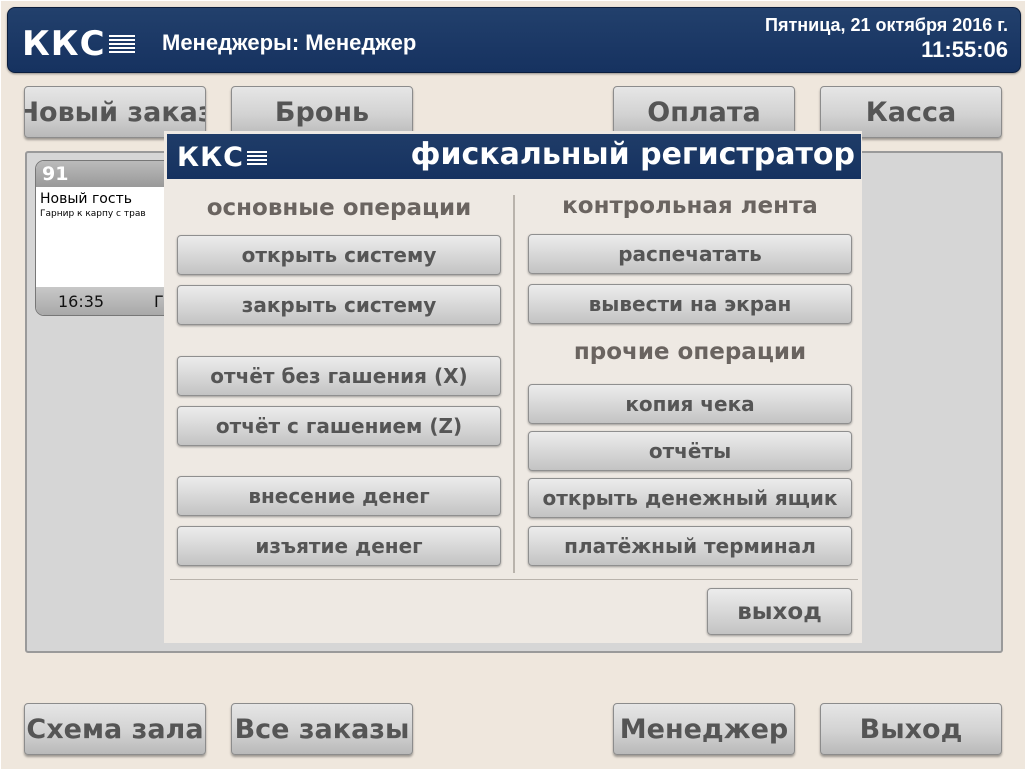 This screenshot has height=770, width=1026. I want to click on logo-text: ККС, so click(64, 44).